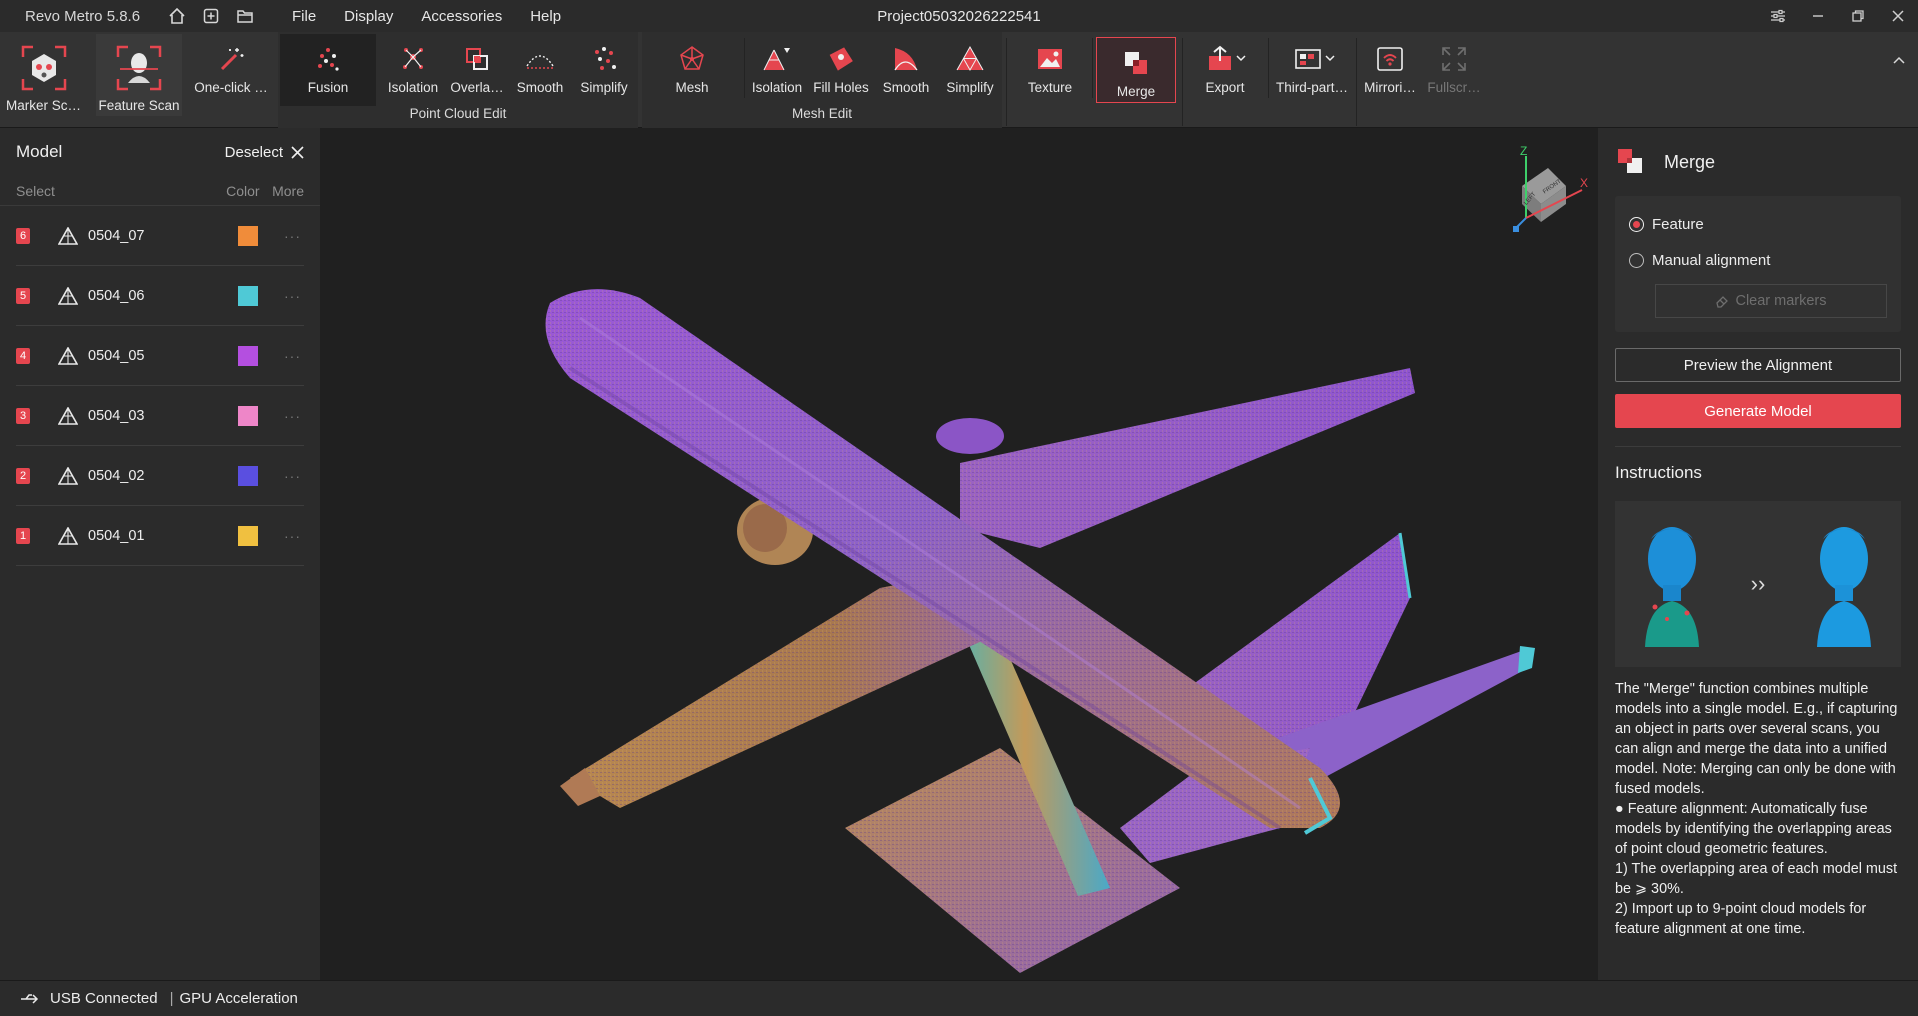 Image resolution: width=1918 pixels, height=1016 pixels. What do you see at coordinates (160, 236) in the screenshot?
I see `model-row: 6 0504_07 ···` at bounding box center [160, 236].